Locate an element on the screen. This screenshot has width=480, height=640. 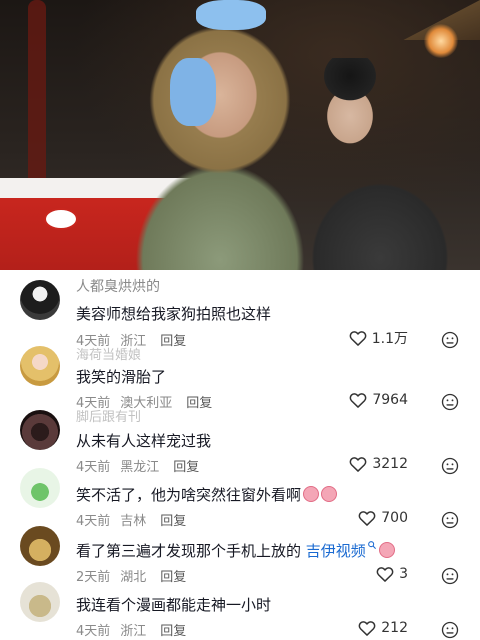
comment-item: 看了第三遍才发现那个手机上放的 吉伊视频 2天前 湖北 回复 3 is located at coordinates (240, 556).